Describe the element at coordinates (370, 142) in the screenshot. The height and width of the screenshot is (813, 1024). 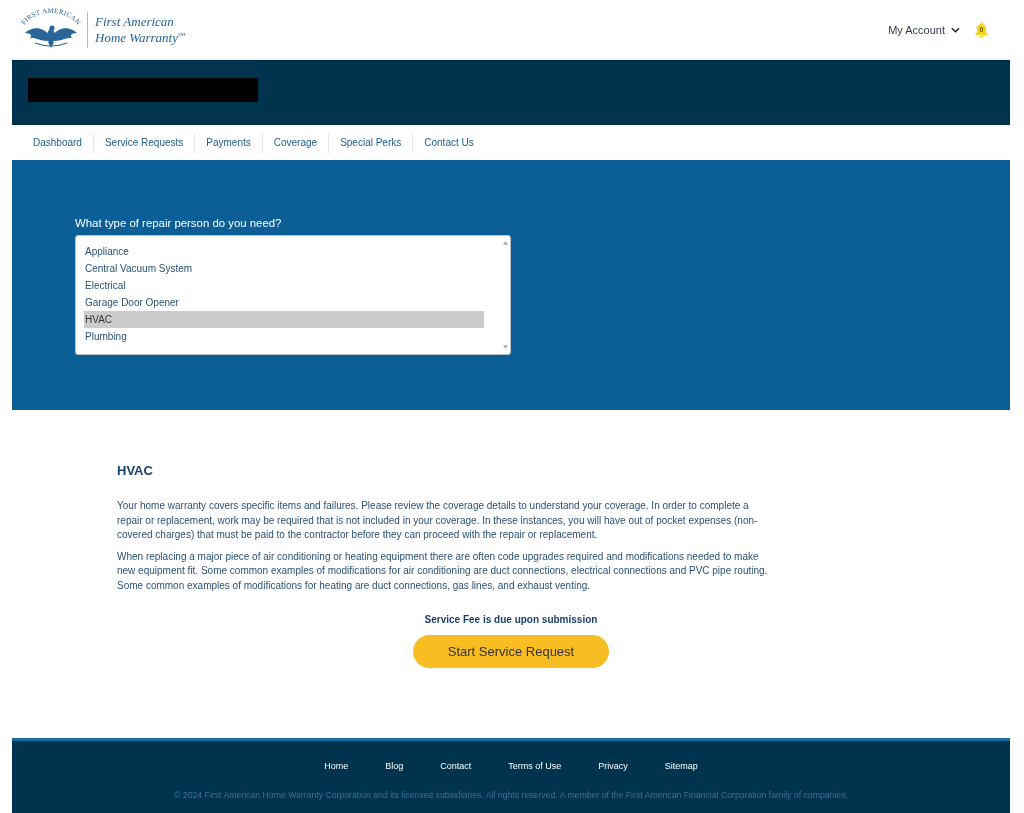
I see `nav-link: Special Perks` at that location.